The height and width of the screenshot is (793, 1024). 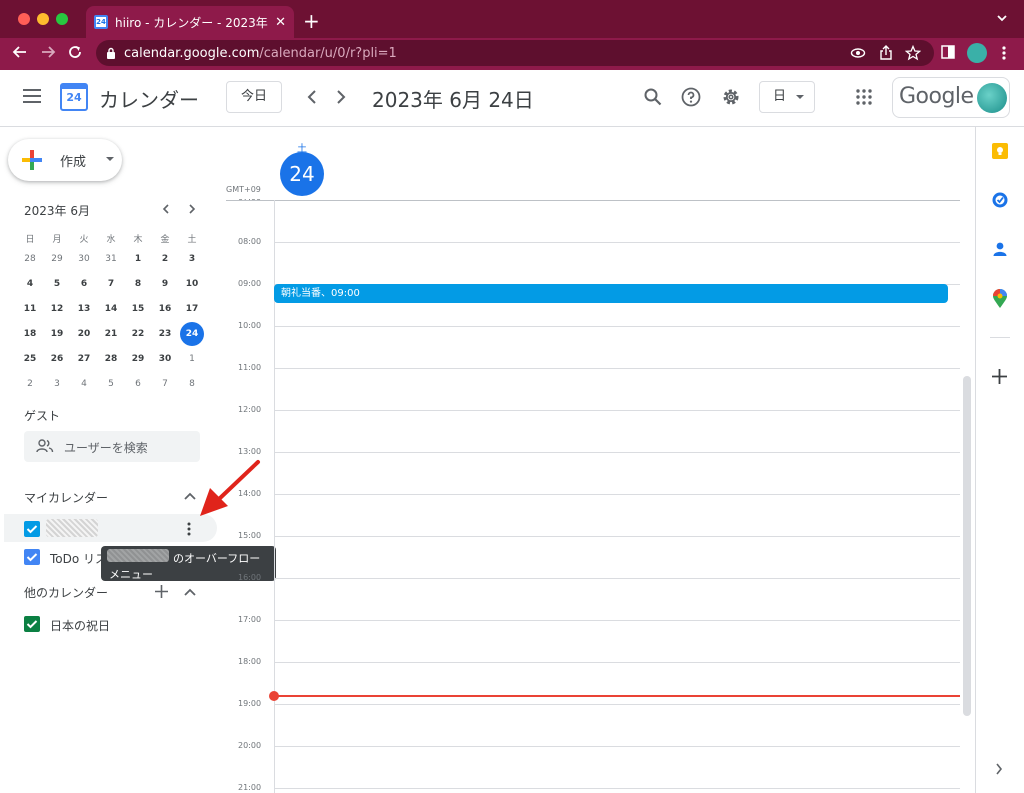 I want to click on mini-calendar-day: 26, so click(x=57, y=359).